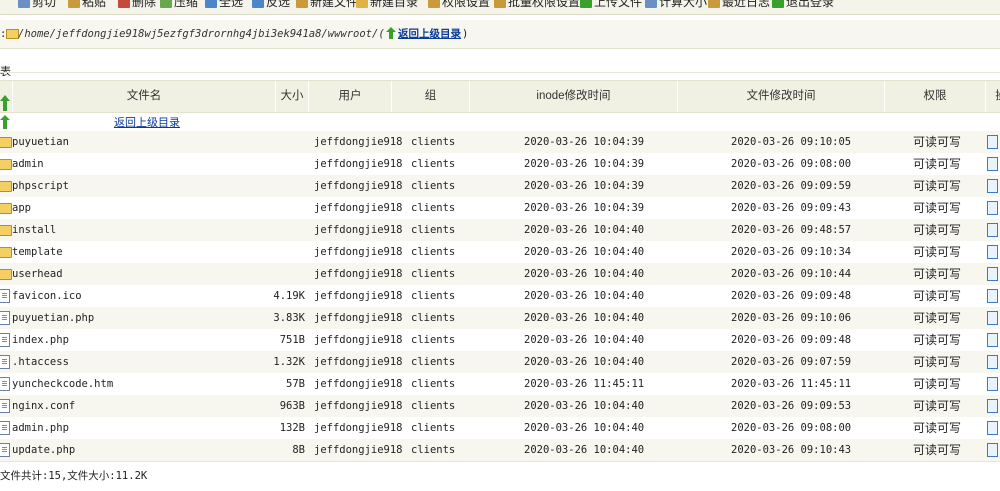  Describe the element at coordinates (179, 5) in the screenshot. I see `toolbar-item: 压缩` at that location.